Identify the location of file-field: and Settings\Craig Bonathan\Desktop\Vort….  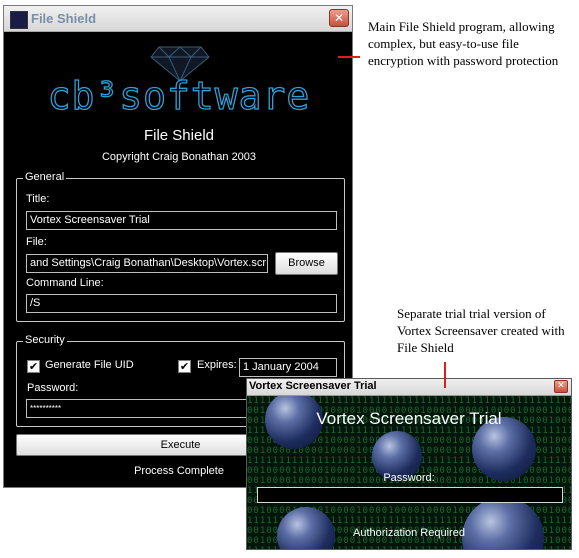
(147, 263).